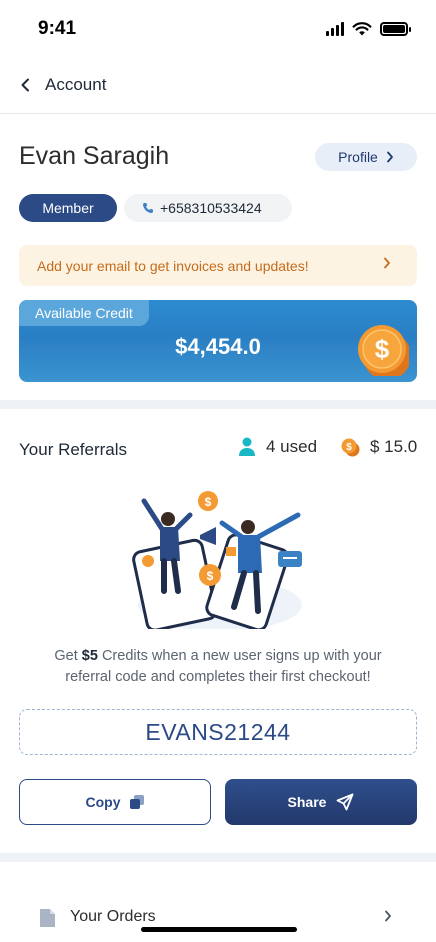 The height and width of the screenshot is (942, 436). I want to click on referrals-title: Your Referrals, so click(73, 449).